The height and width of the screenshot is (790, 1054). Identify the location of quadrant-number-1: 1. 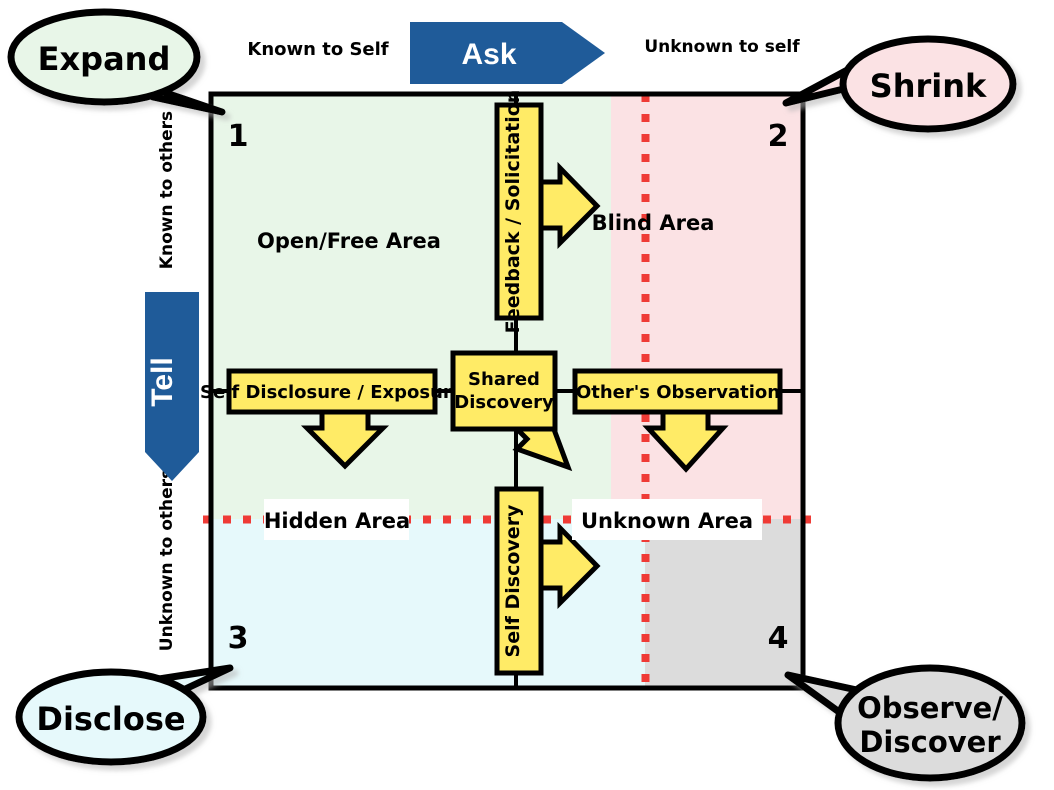
(238, 136).